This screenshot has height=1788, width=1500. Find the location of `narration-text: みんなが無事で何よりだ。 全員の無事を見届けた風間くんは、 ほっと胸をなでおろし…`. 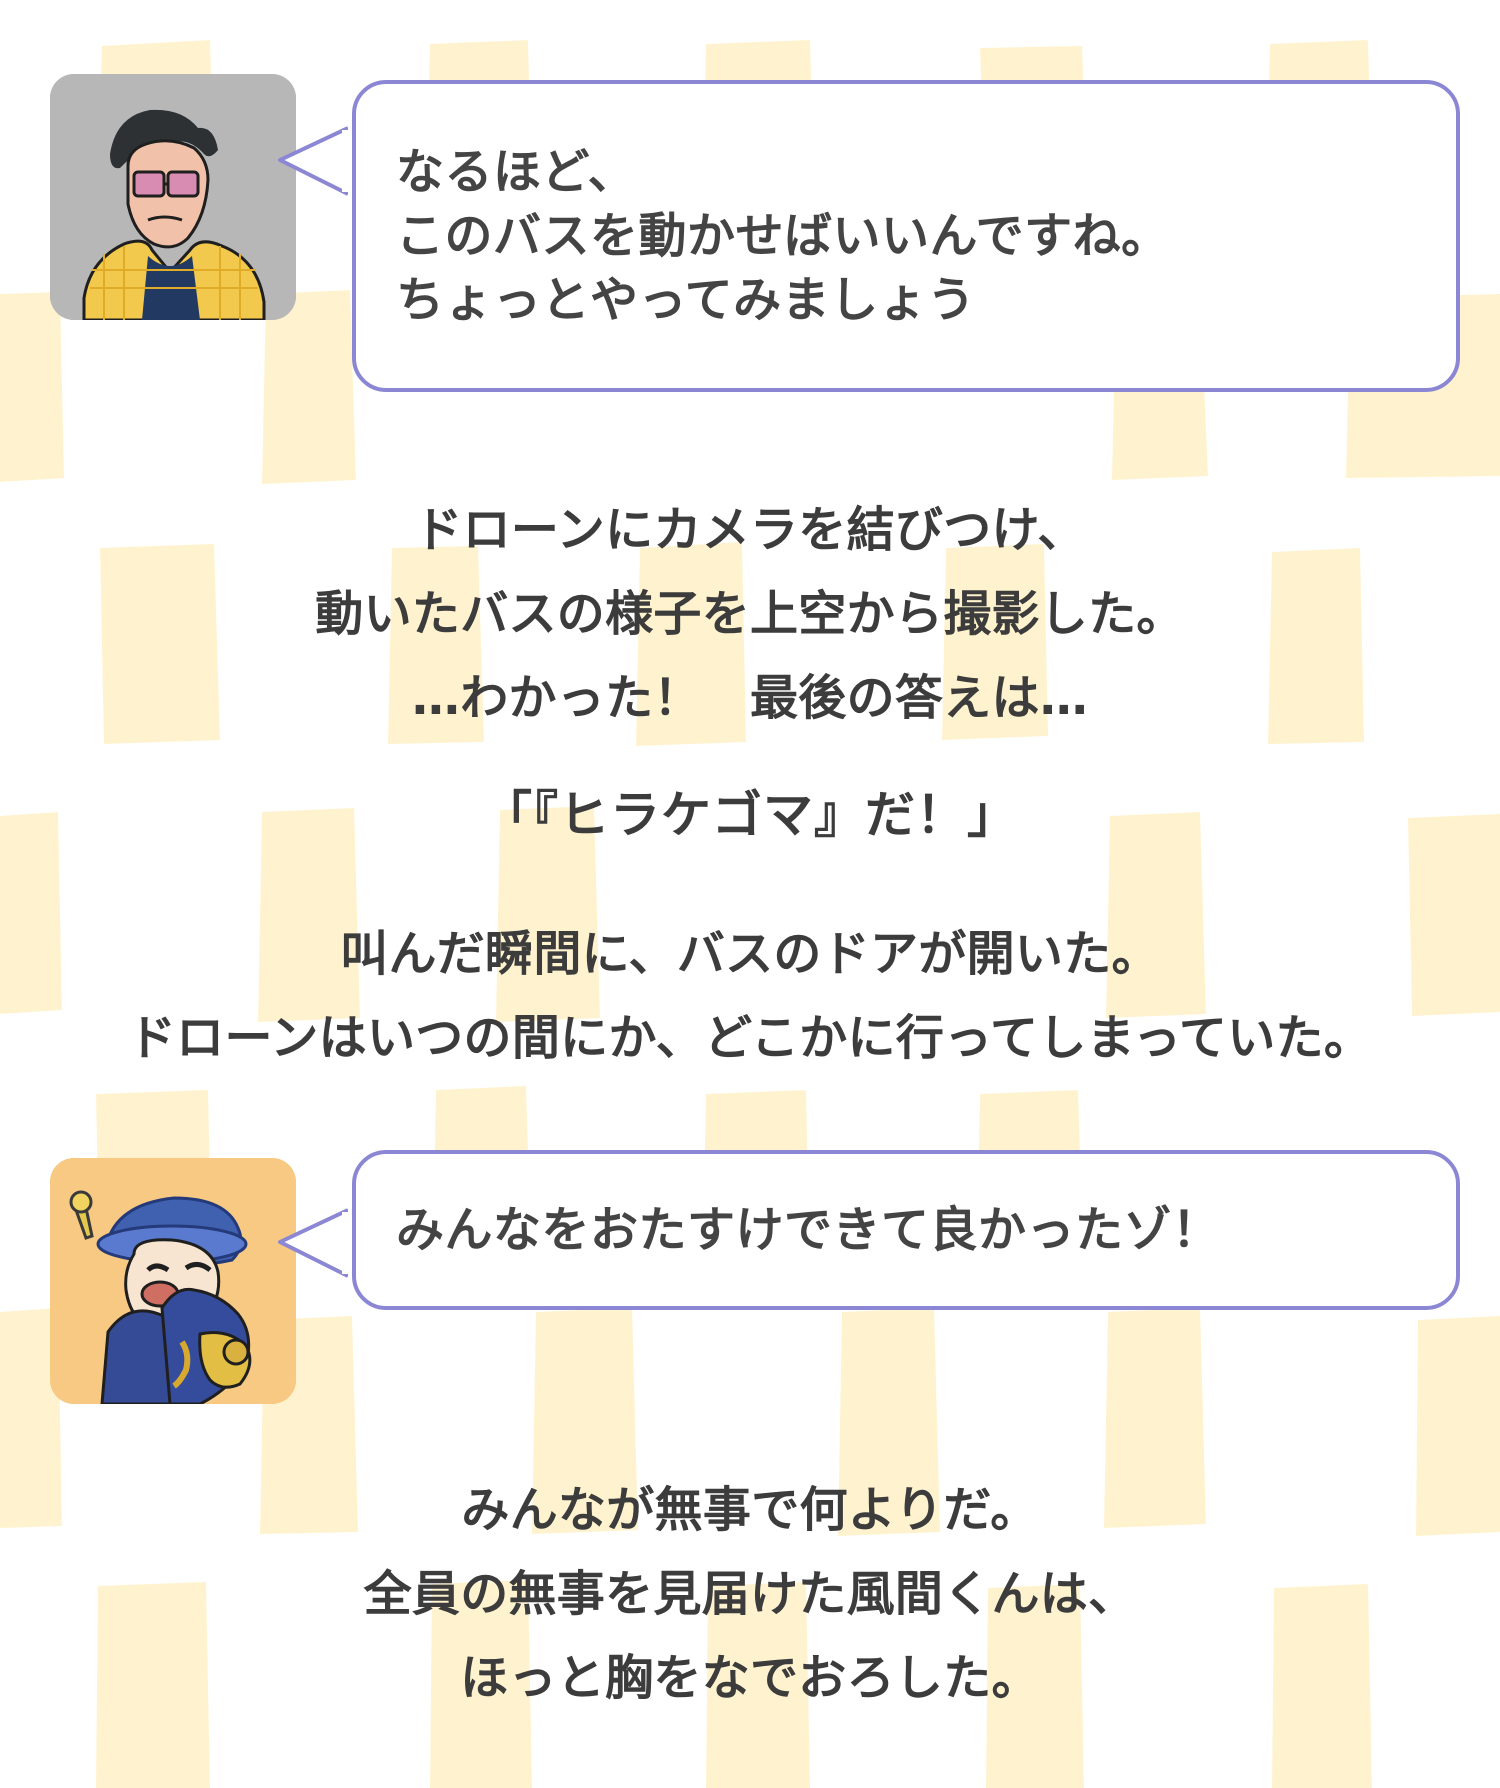

narration-text: みんなが無事で何よりだ。 全員の無事を見届けた風間くんは、 ほっと胸をなでおろし… is located at coordinates (750, 1594).